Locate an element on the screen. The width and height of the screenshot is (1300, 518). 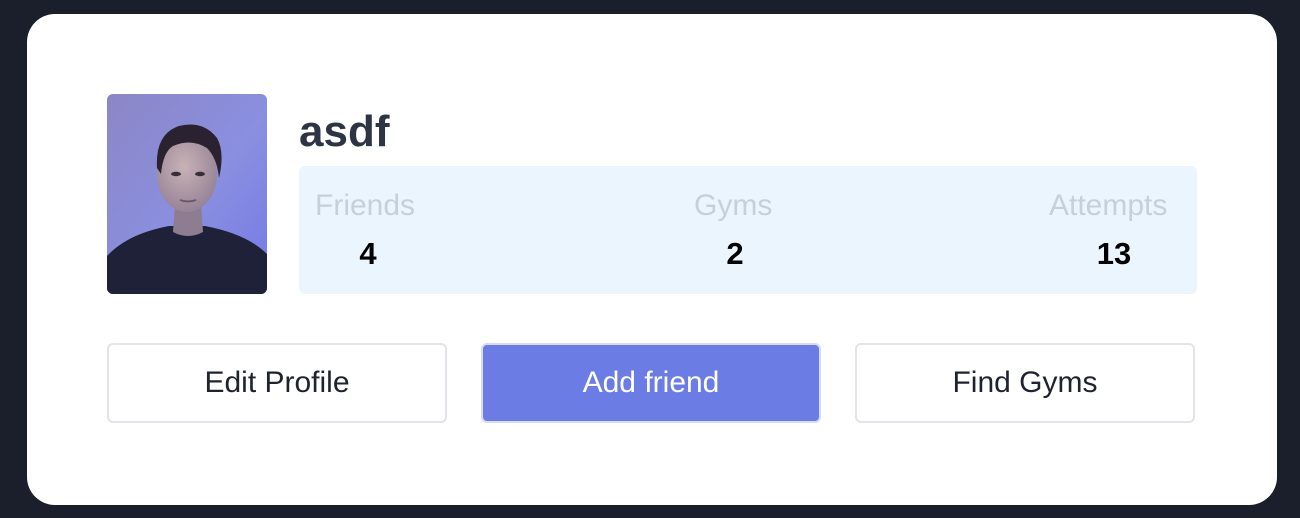
add-friend-button: Add friend is located at coordinates (651, 383).